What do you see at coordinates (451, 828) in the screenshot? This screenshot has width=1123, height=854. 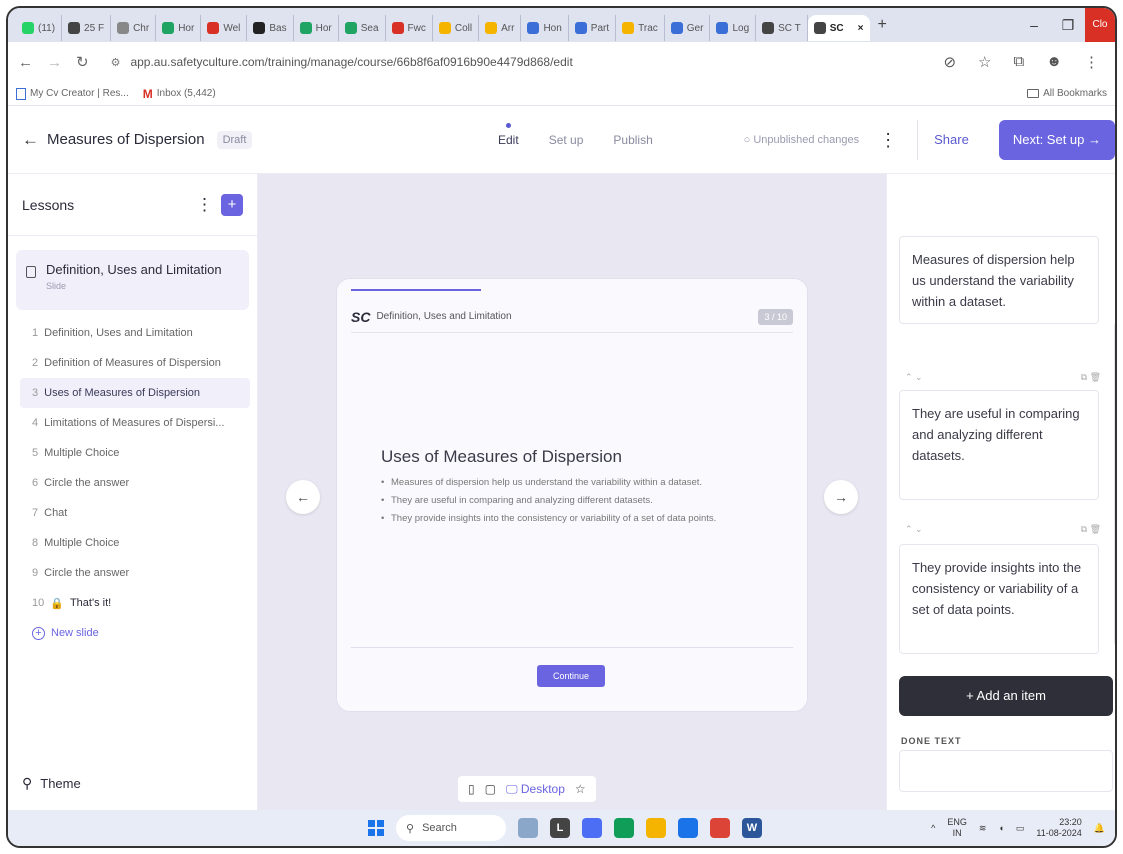 I see `taskbar-search: ⚲ Search` at bounding box center [451, 828].